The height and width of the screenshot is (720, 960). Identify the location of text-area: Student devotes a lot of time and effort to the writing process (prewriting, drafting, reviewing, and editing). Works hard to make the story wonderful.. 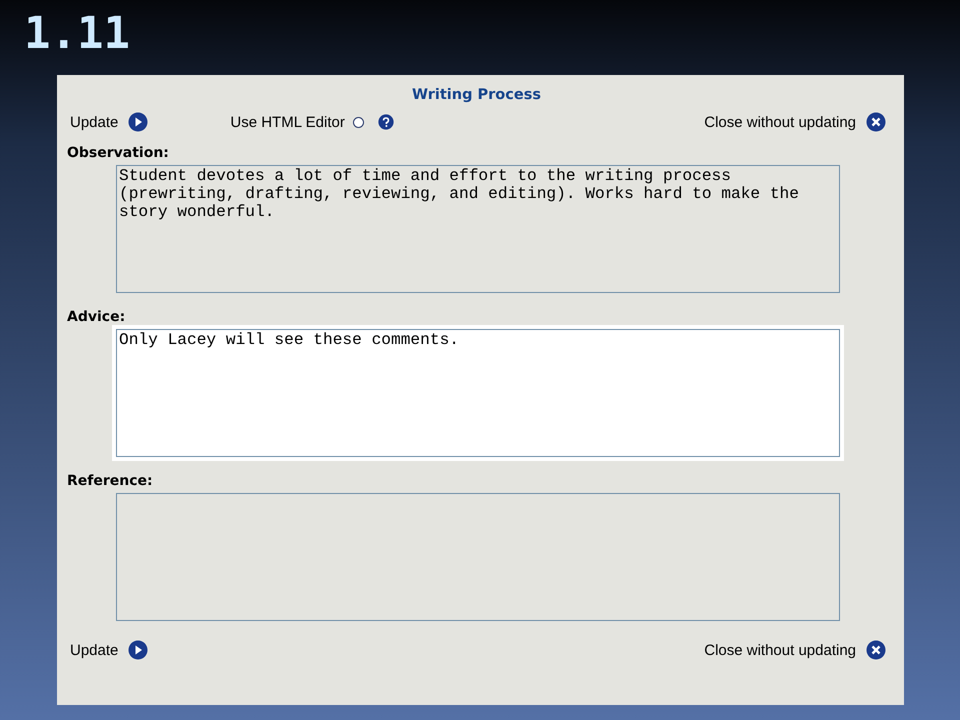
(478, 229).